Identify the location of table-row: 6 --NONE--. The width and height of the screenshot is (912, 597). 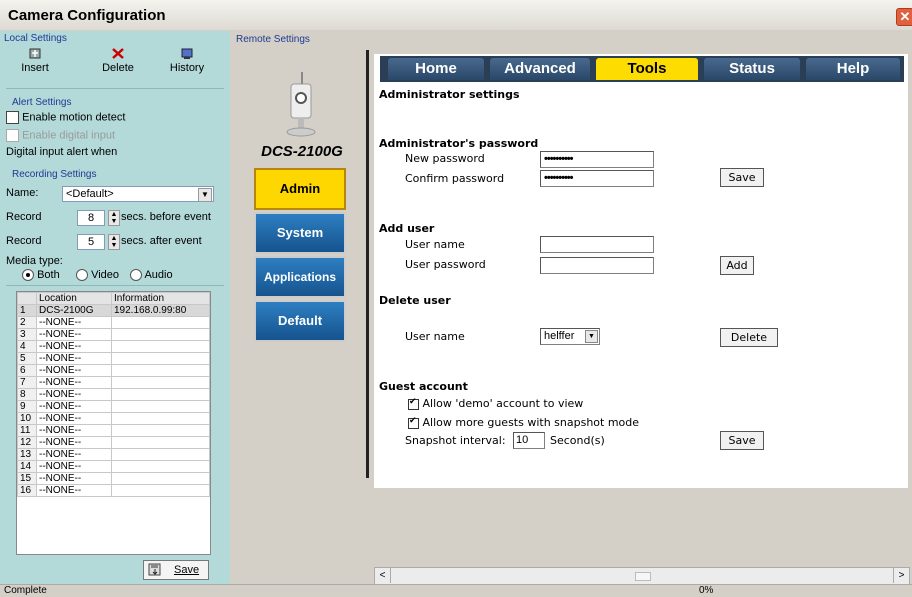
(113, 370).